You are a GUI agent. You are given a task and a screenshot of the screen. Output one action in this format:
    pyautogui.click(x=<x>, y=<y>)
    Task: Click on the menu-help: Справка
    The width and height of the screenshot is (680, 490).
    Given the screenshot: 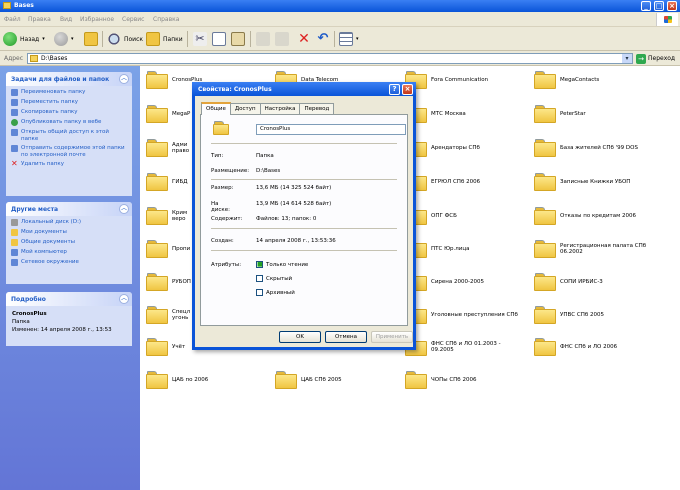 What is the action you would take?
    pyautogui.click(x=166, y=19)
    